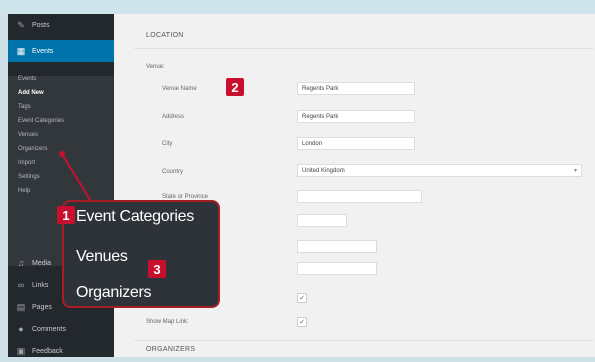  What do you see at coordinates (356, 116) in the screenshot?
I see `address-field: Regents Park` at bounding box center [356, 116].